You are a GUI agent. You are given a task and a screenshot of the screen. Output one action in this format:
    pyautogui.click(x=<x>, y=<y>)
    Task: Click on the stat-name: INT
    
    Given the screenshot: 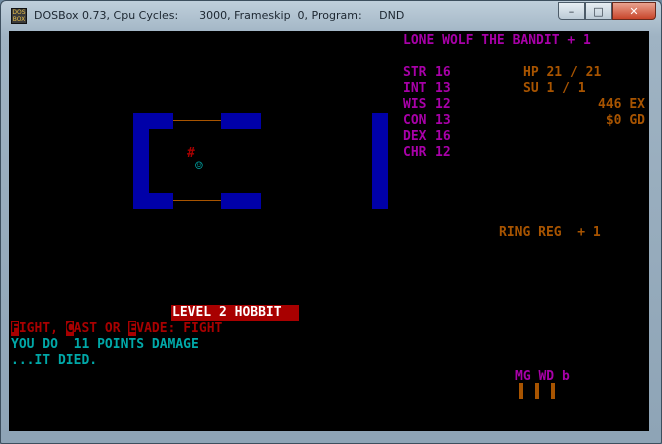 What is the action you would take?
    pyautogui.click(x=415, y=88)
    